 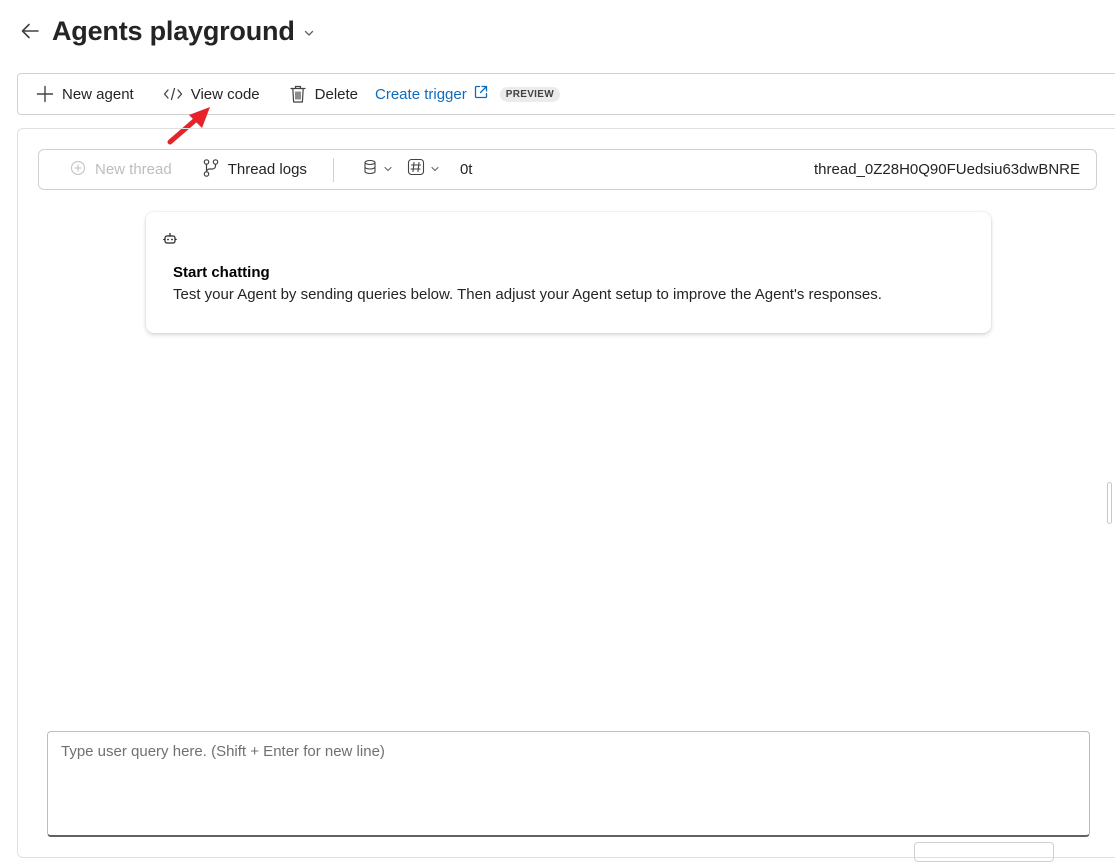 I want to click on preview-badge: PREVIEW, so click(x=529, y=94).